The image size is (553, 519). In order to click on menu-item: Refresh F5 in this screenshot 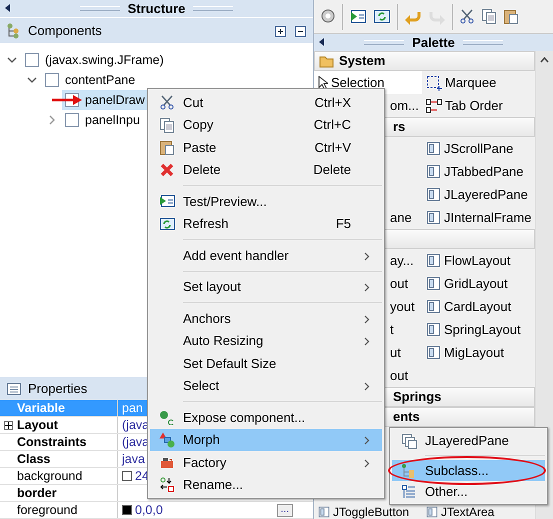, I will do `click(266, 223)`.